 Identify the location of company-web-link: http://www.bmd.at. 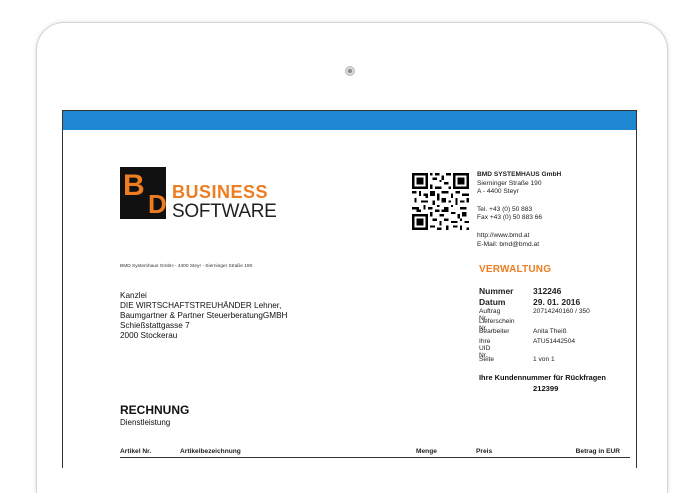
(519, 236).